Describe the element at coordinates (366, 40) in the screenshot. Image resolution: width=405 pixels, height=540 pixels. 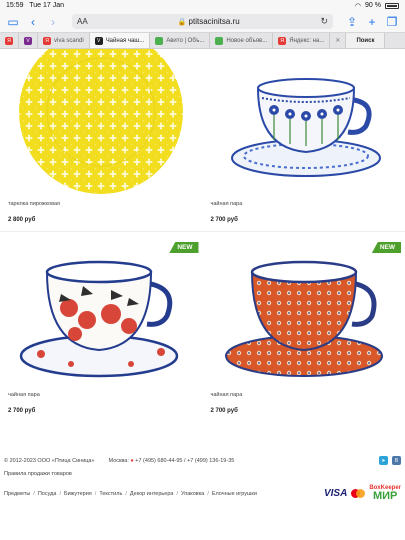
I see `tab-search: Поиск` at that location.